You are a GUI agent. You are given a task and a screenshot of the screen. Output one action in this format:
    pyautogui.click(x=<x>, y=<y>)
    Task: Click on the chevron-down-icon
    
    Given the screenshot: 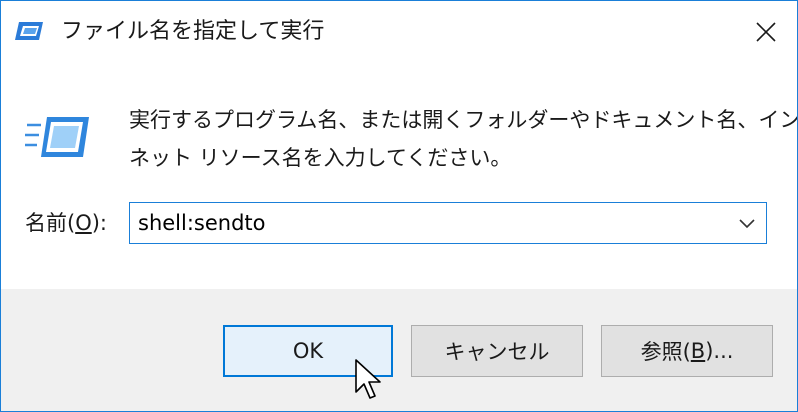 What is the action you would take?
    pyautogui.click(x=747, y=223)
    